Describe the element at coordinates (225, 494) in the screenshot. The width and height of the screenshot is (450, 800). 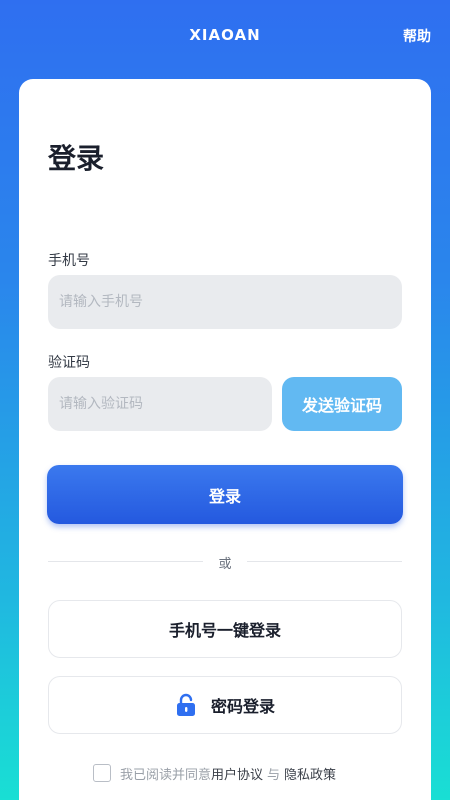
I see `login-button: 登录` at that location.